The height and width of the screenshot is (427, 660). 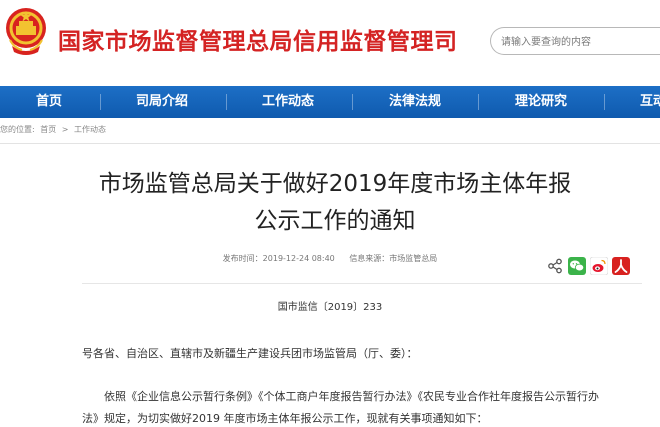 What do you see at coordinates (26, 32) in the screenshot?
I see `national-emblem-icon` at bounding box center [26, 32].